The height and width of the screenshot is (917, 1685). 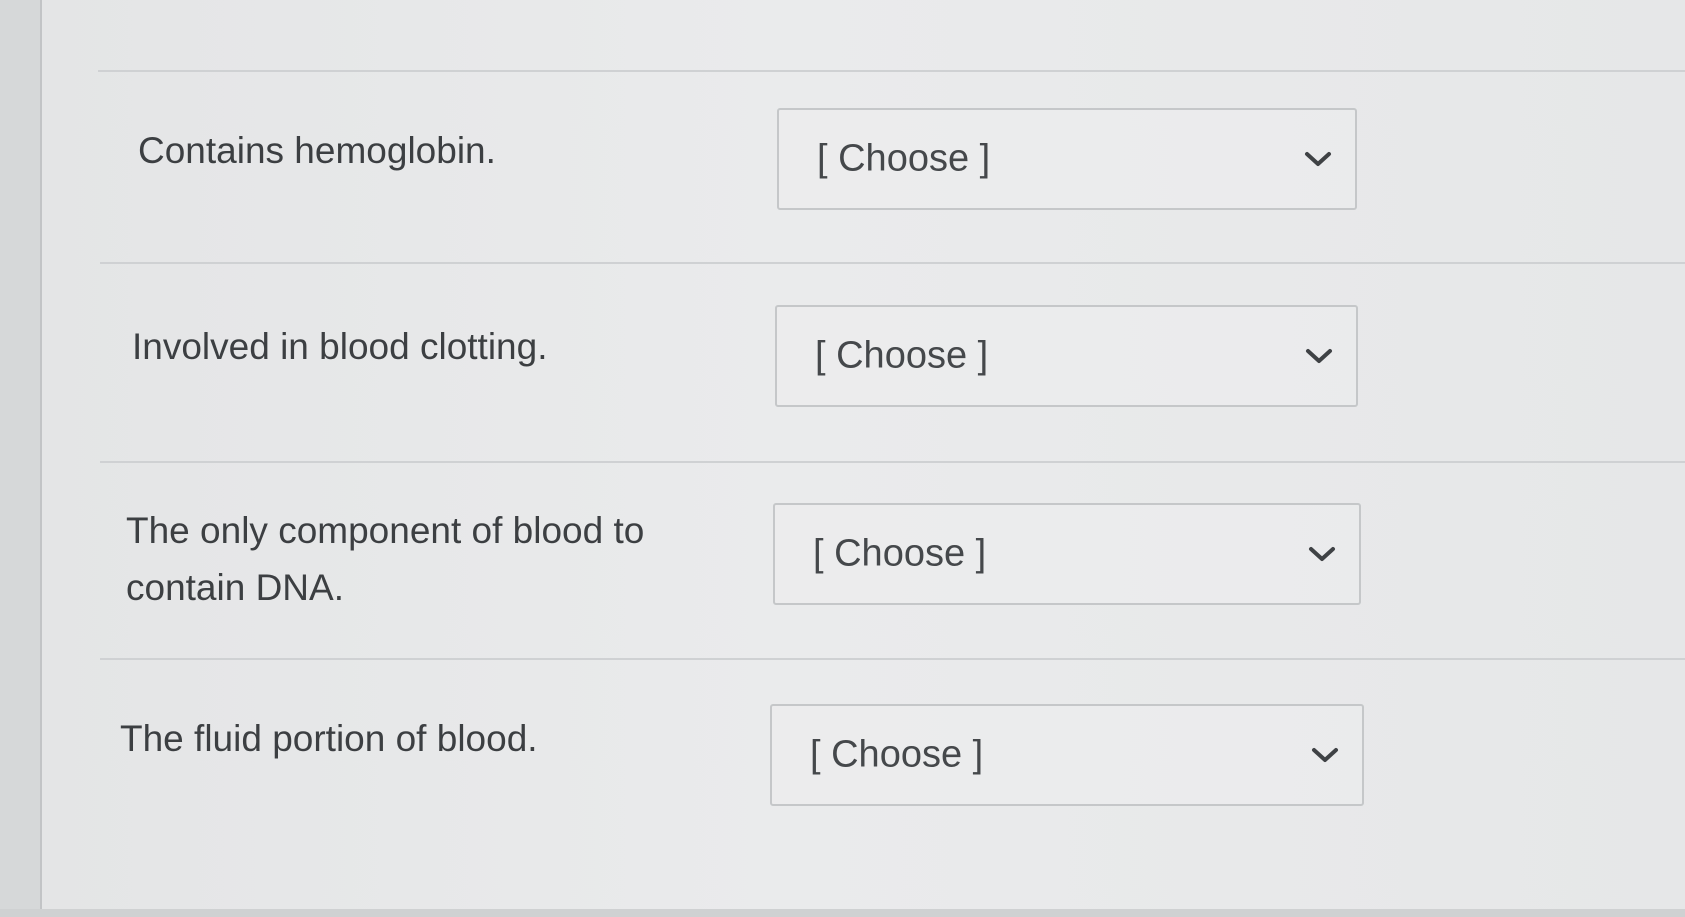 I want to click on question-prompt-4: The fluid portion of blood., so click(x=329, y=738).